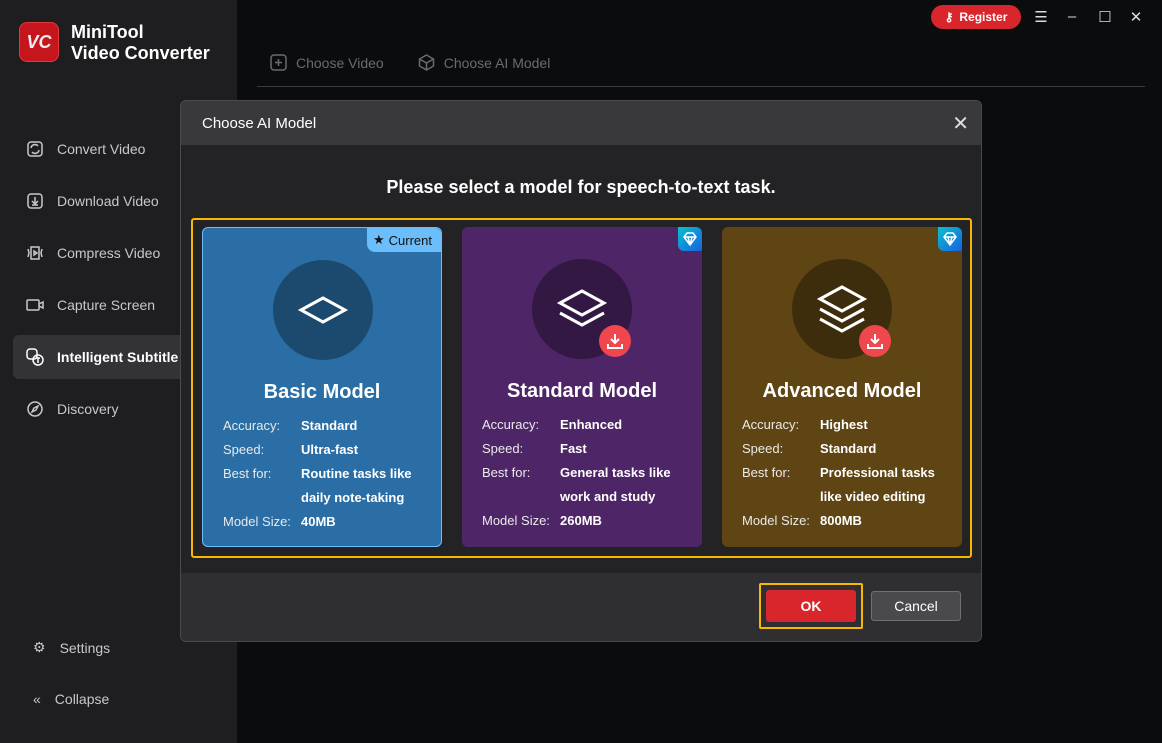 The height and width of the screenshot is (743, 1162). I want to click on ok-button: OK, so click(811, 606).